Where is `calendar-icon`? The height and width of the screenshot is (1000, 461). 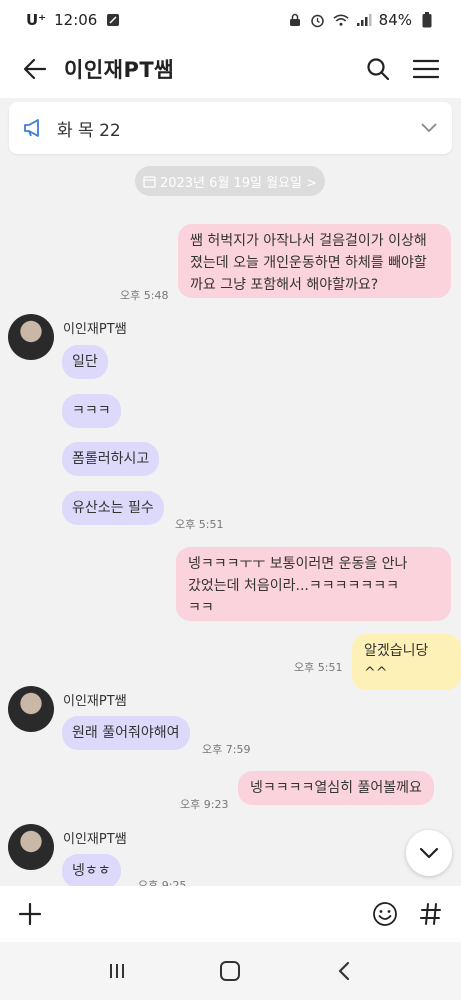 calendar-icon is located at coordinates (149, 181).